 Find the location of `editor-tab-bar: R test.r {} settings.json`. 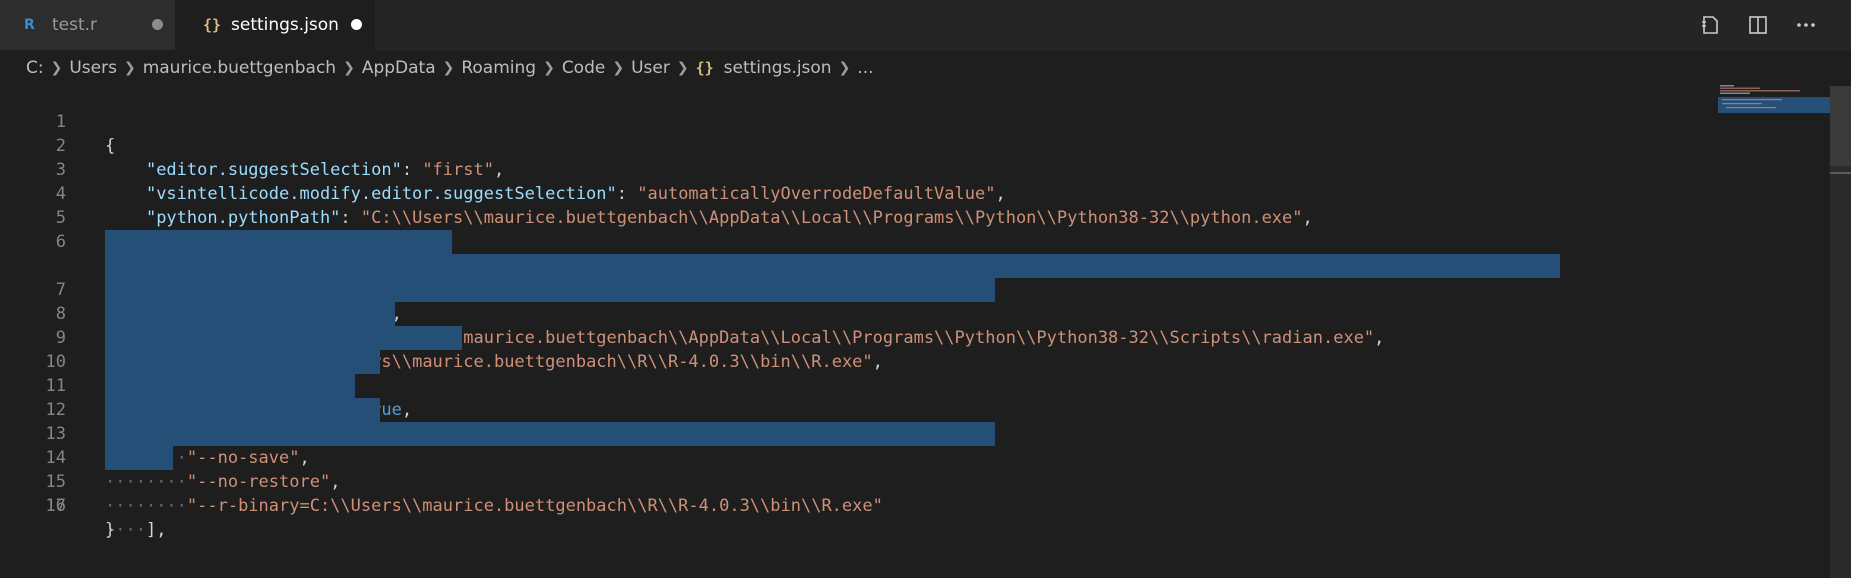

editor-tab-bar: R test.r {} settings.json is located at coordinates (925, 25).